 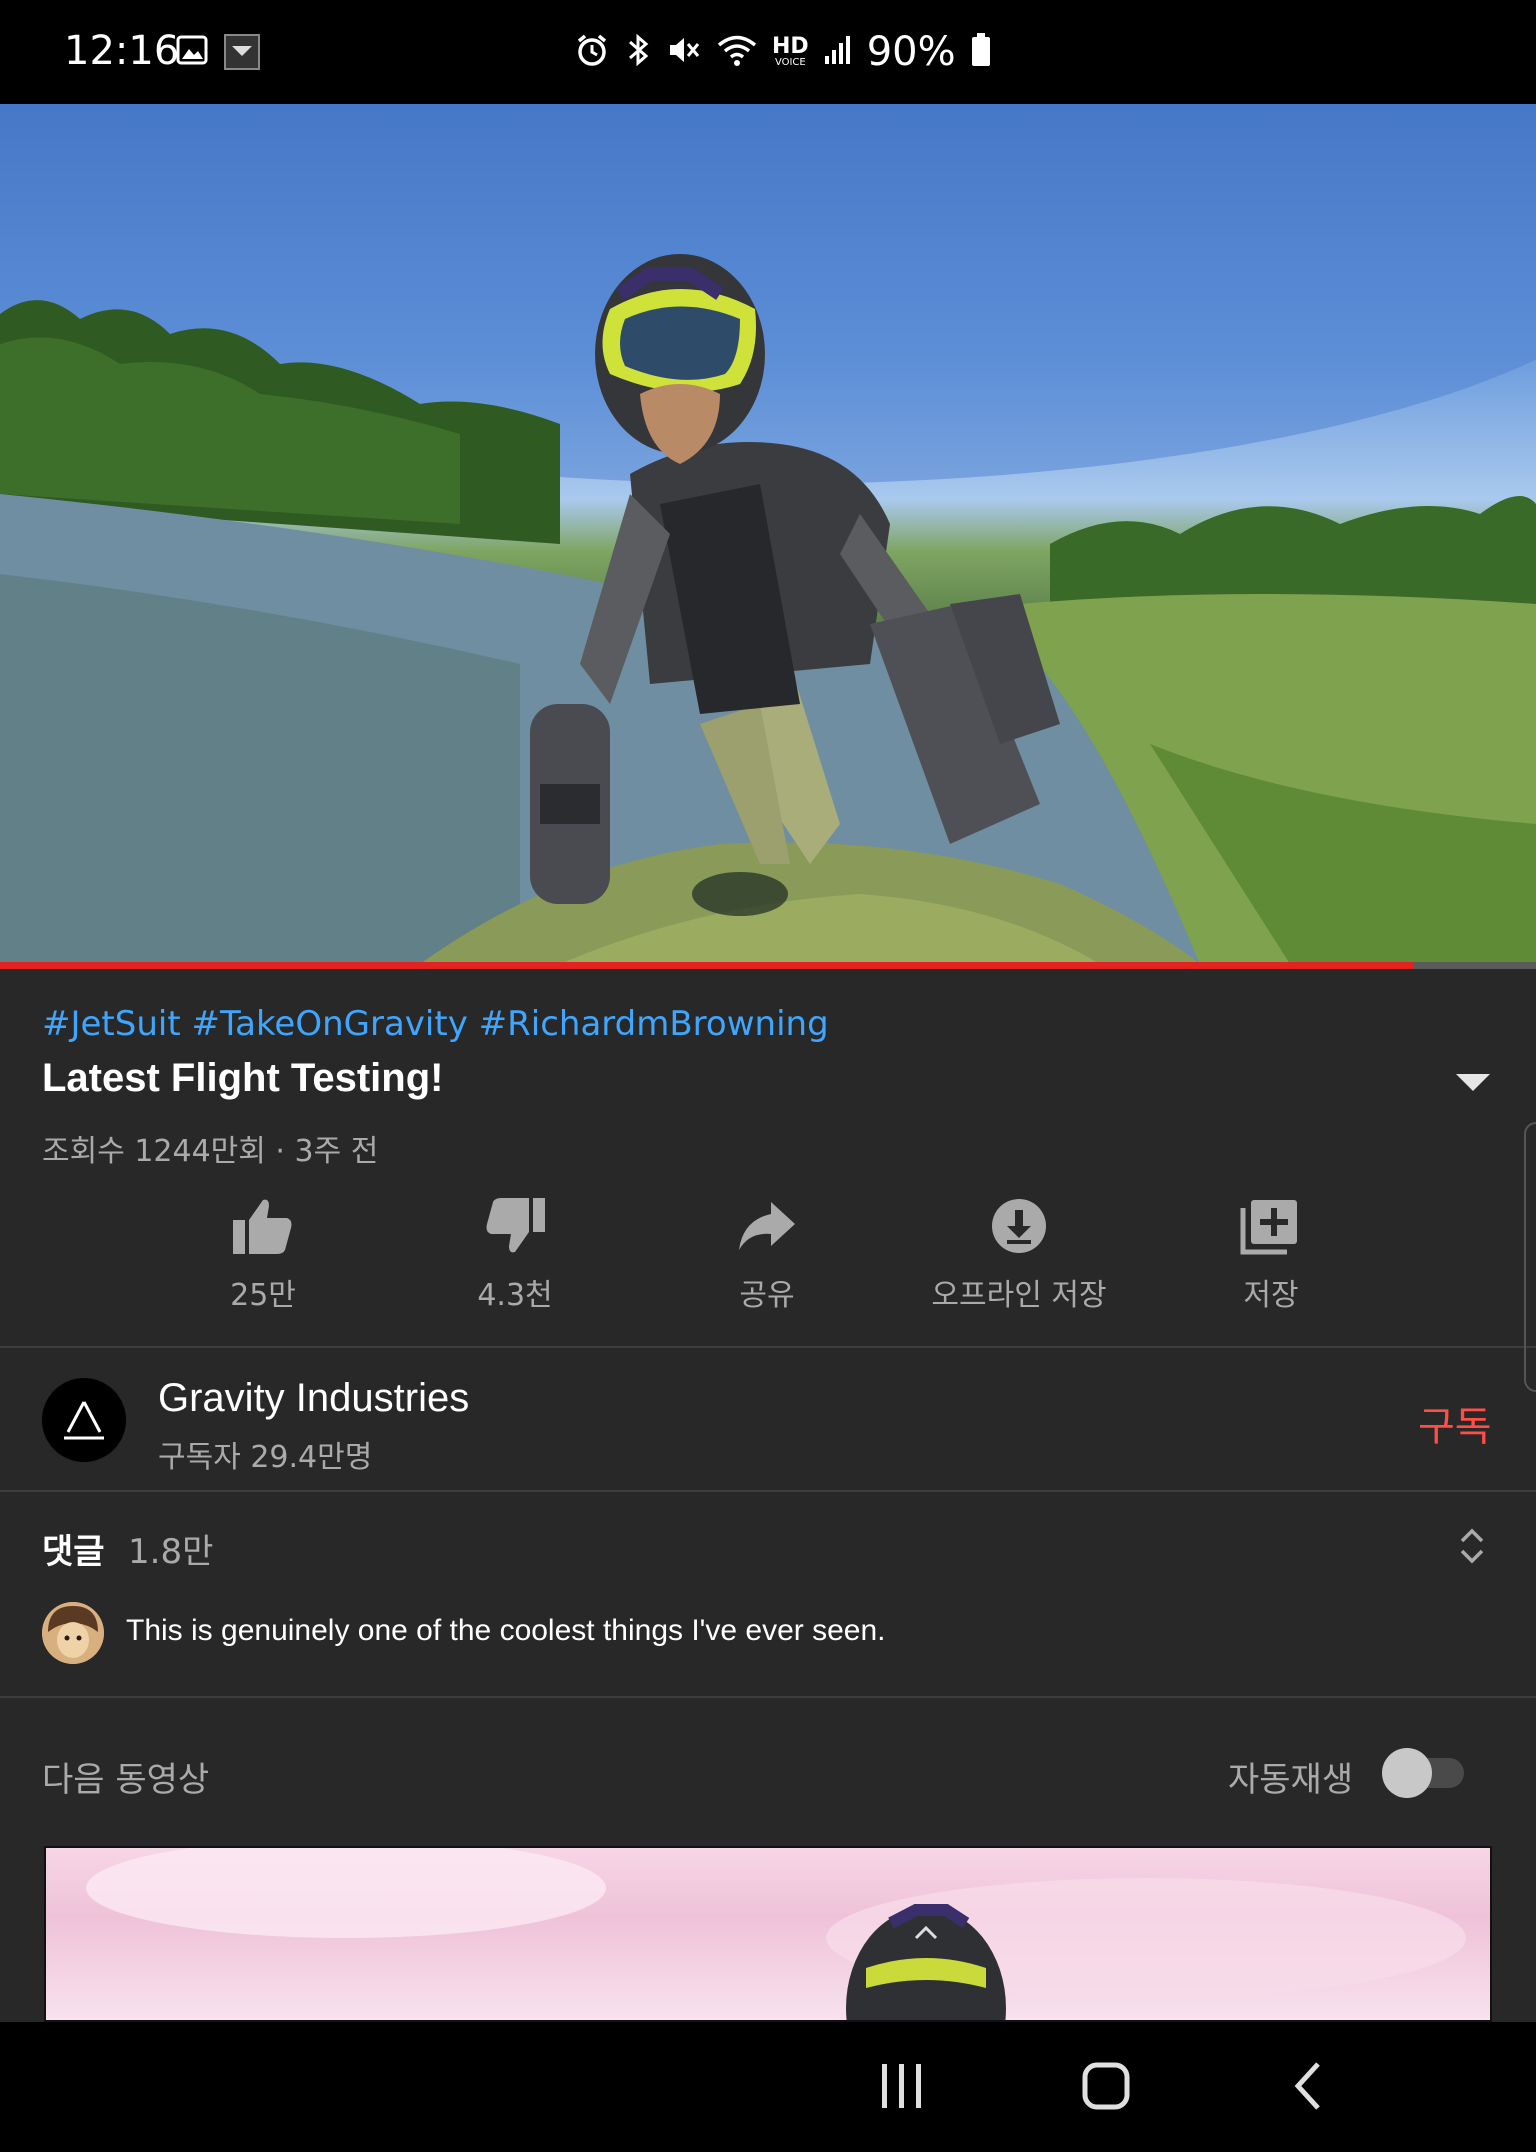 I want to click on signal-icon, so click(x=838, y=52).